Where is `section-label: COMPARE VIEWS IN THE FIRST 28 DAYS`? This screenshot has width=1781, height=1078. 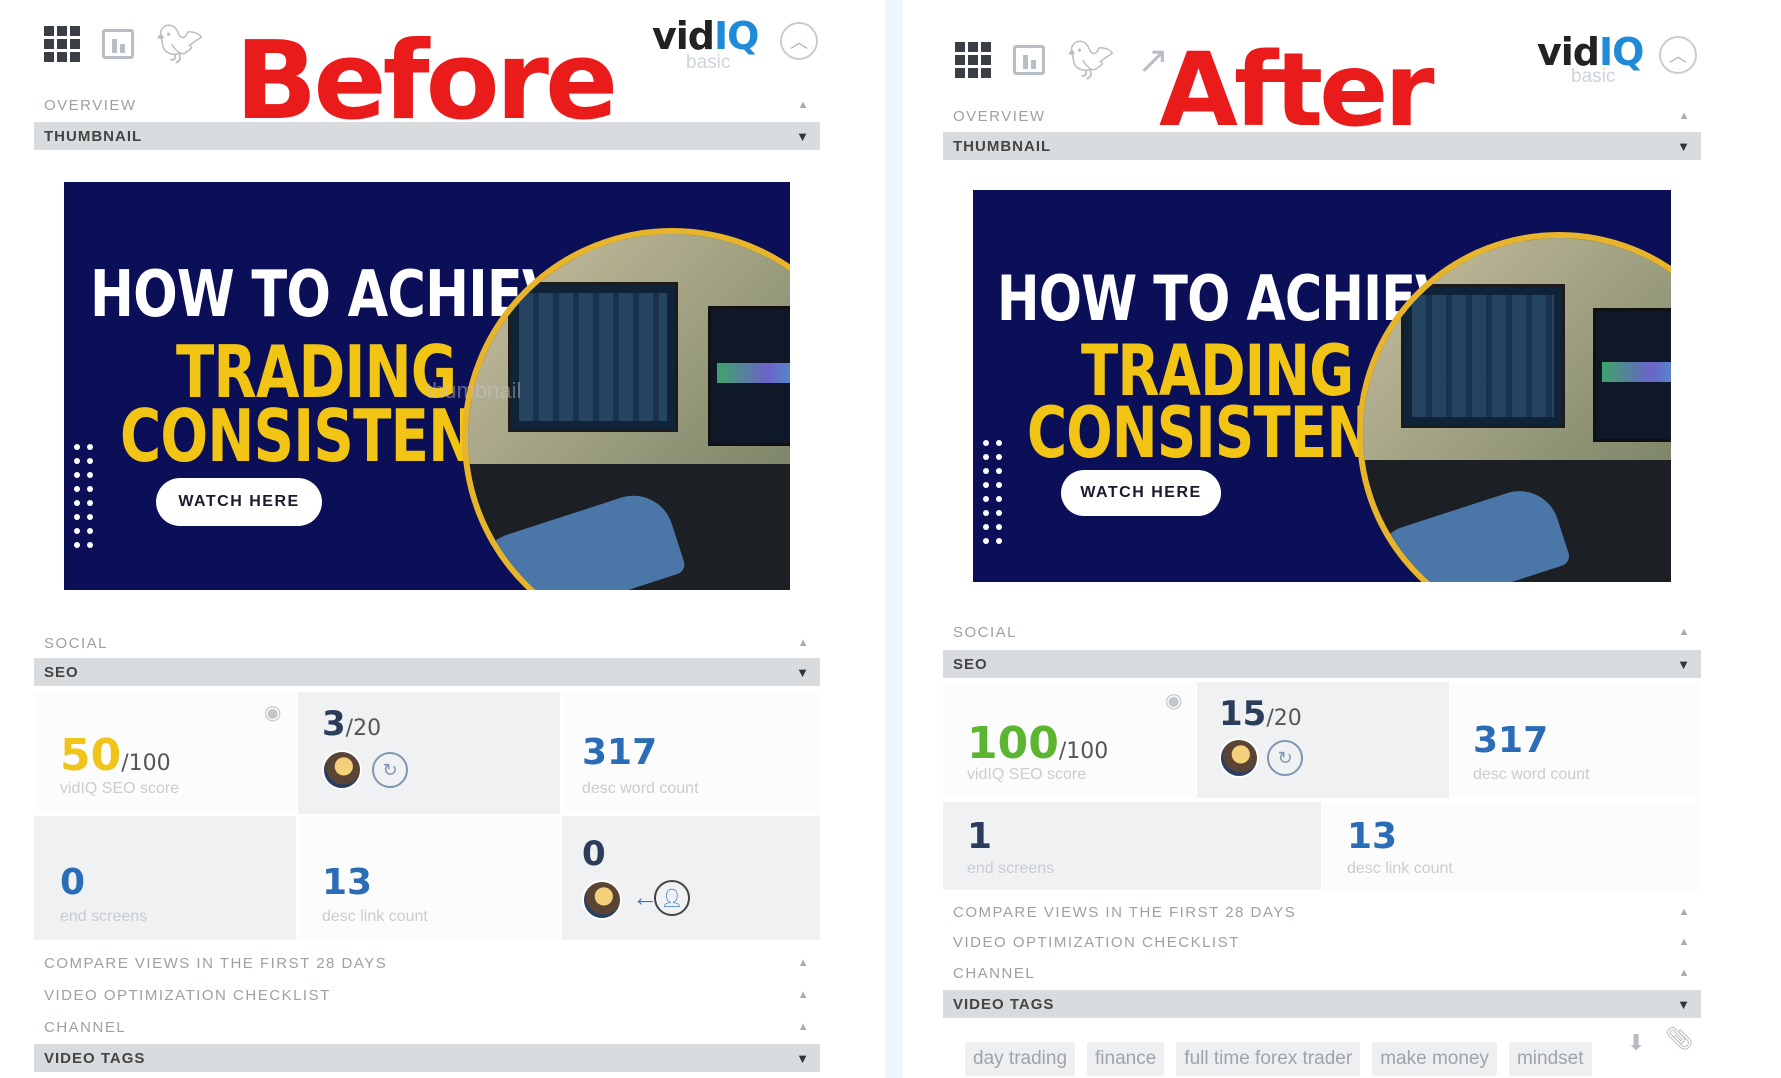
section-label: COMPARE VIEWS IN THE FIRST 28 DAYS is located at coordinates (1125, 912).